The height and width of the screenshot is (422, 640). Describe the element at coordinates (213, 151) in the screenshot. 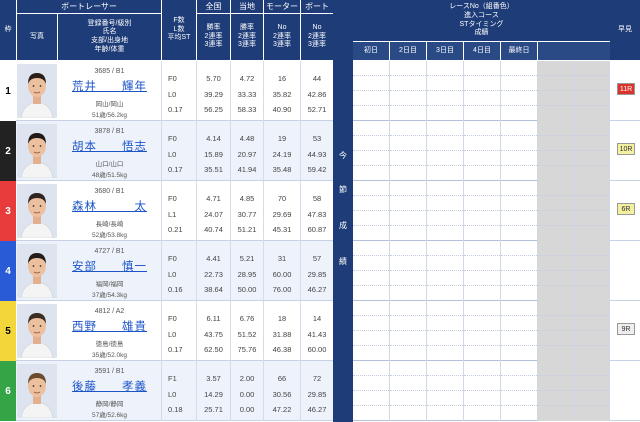

I see `national-cell: 4.14 15.89 35.51` at that location.